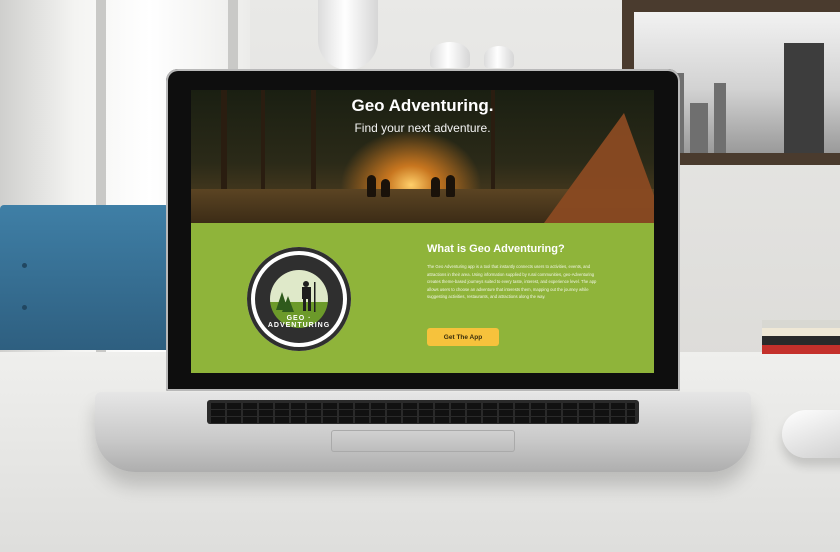 The width and height of the screenshot is (840, 552). What do you see at coordinates (496, 249) in the screenshot?
I see `about-heading: What is Geo Adventuring?` at bounding box center [496, 249].